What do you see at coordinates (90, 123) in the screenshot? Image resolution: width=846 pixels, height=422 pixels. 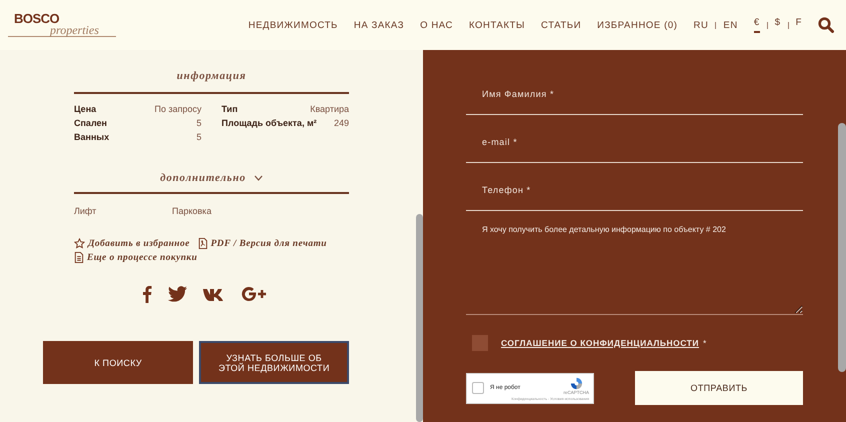 I see `field-label: Спален` at bounding box center [90, 123].